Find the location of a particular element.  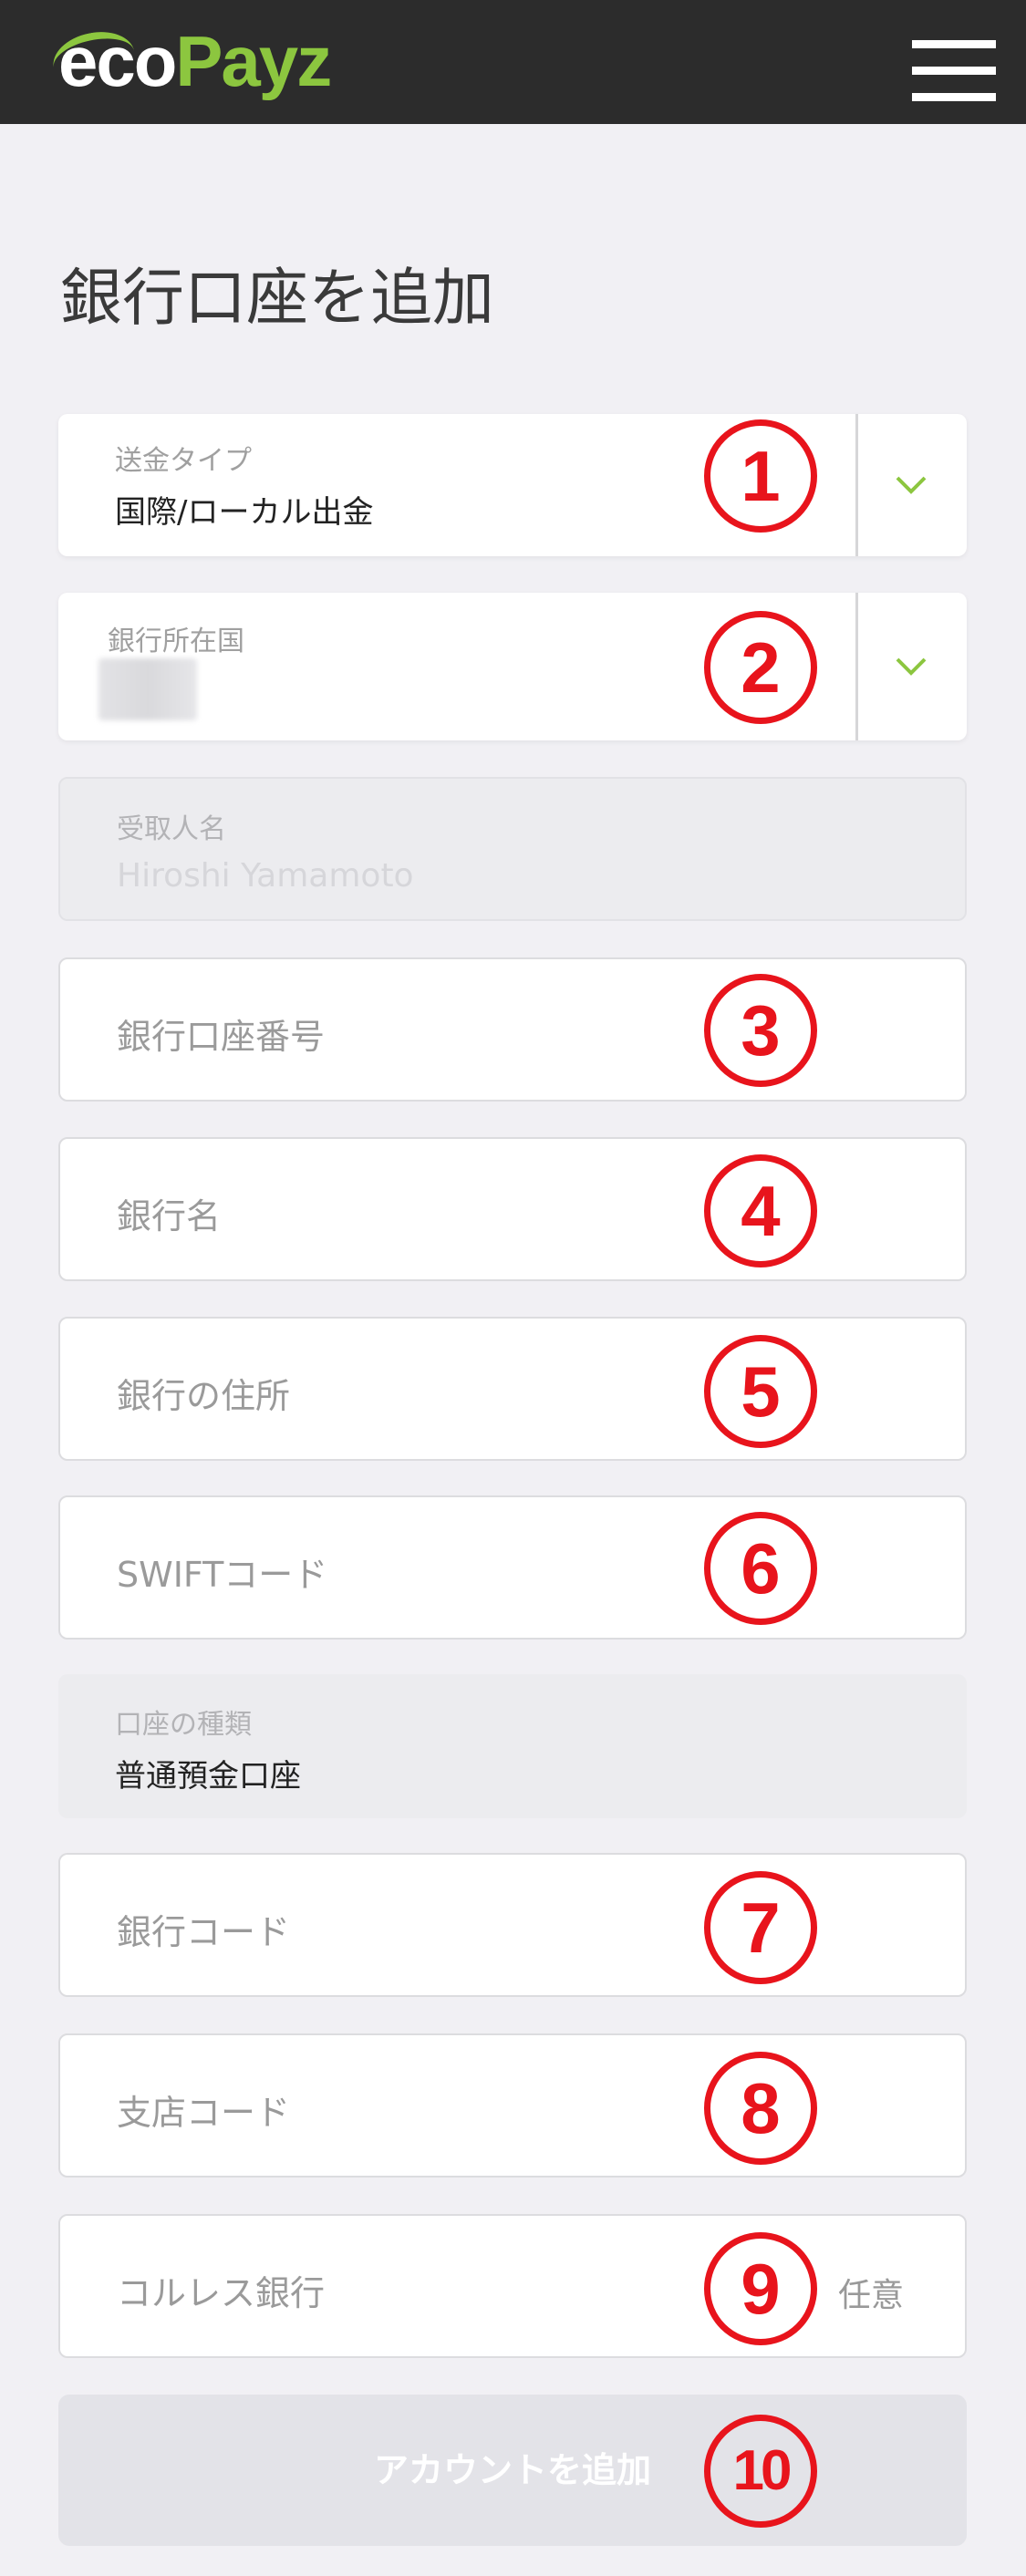

transfer-type-value: 国際/ローカル出金 is located at coordinates (245, 512).